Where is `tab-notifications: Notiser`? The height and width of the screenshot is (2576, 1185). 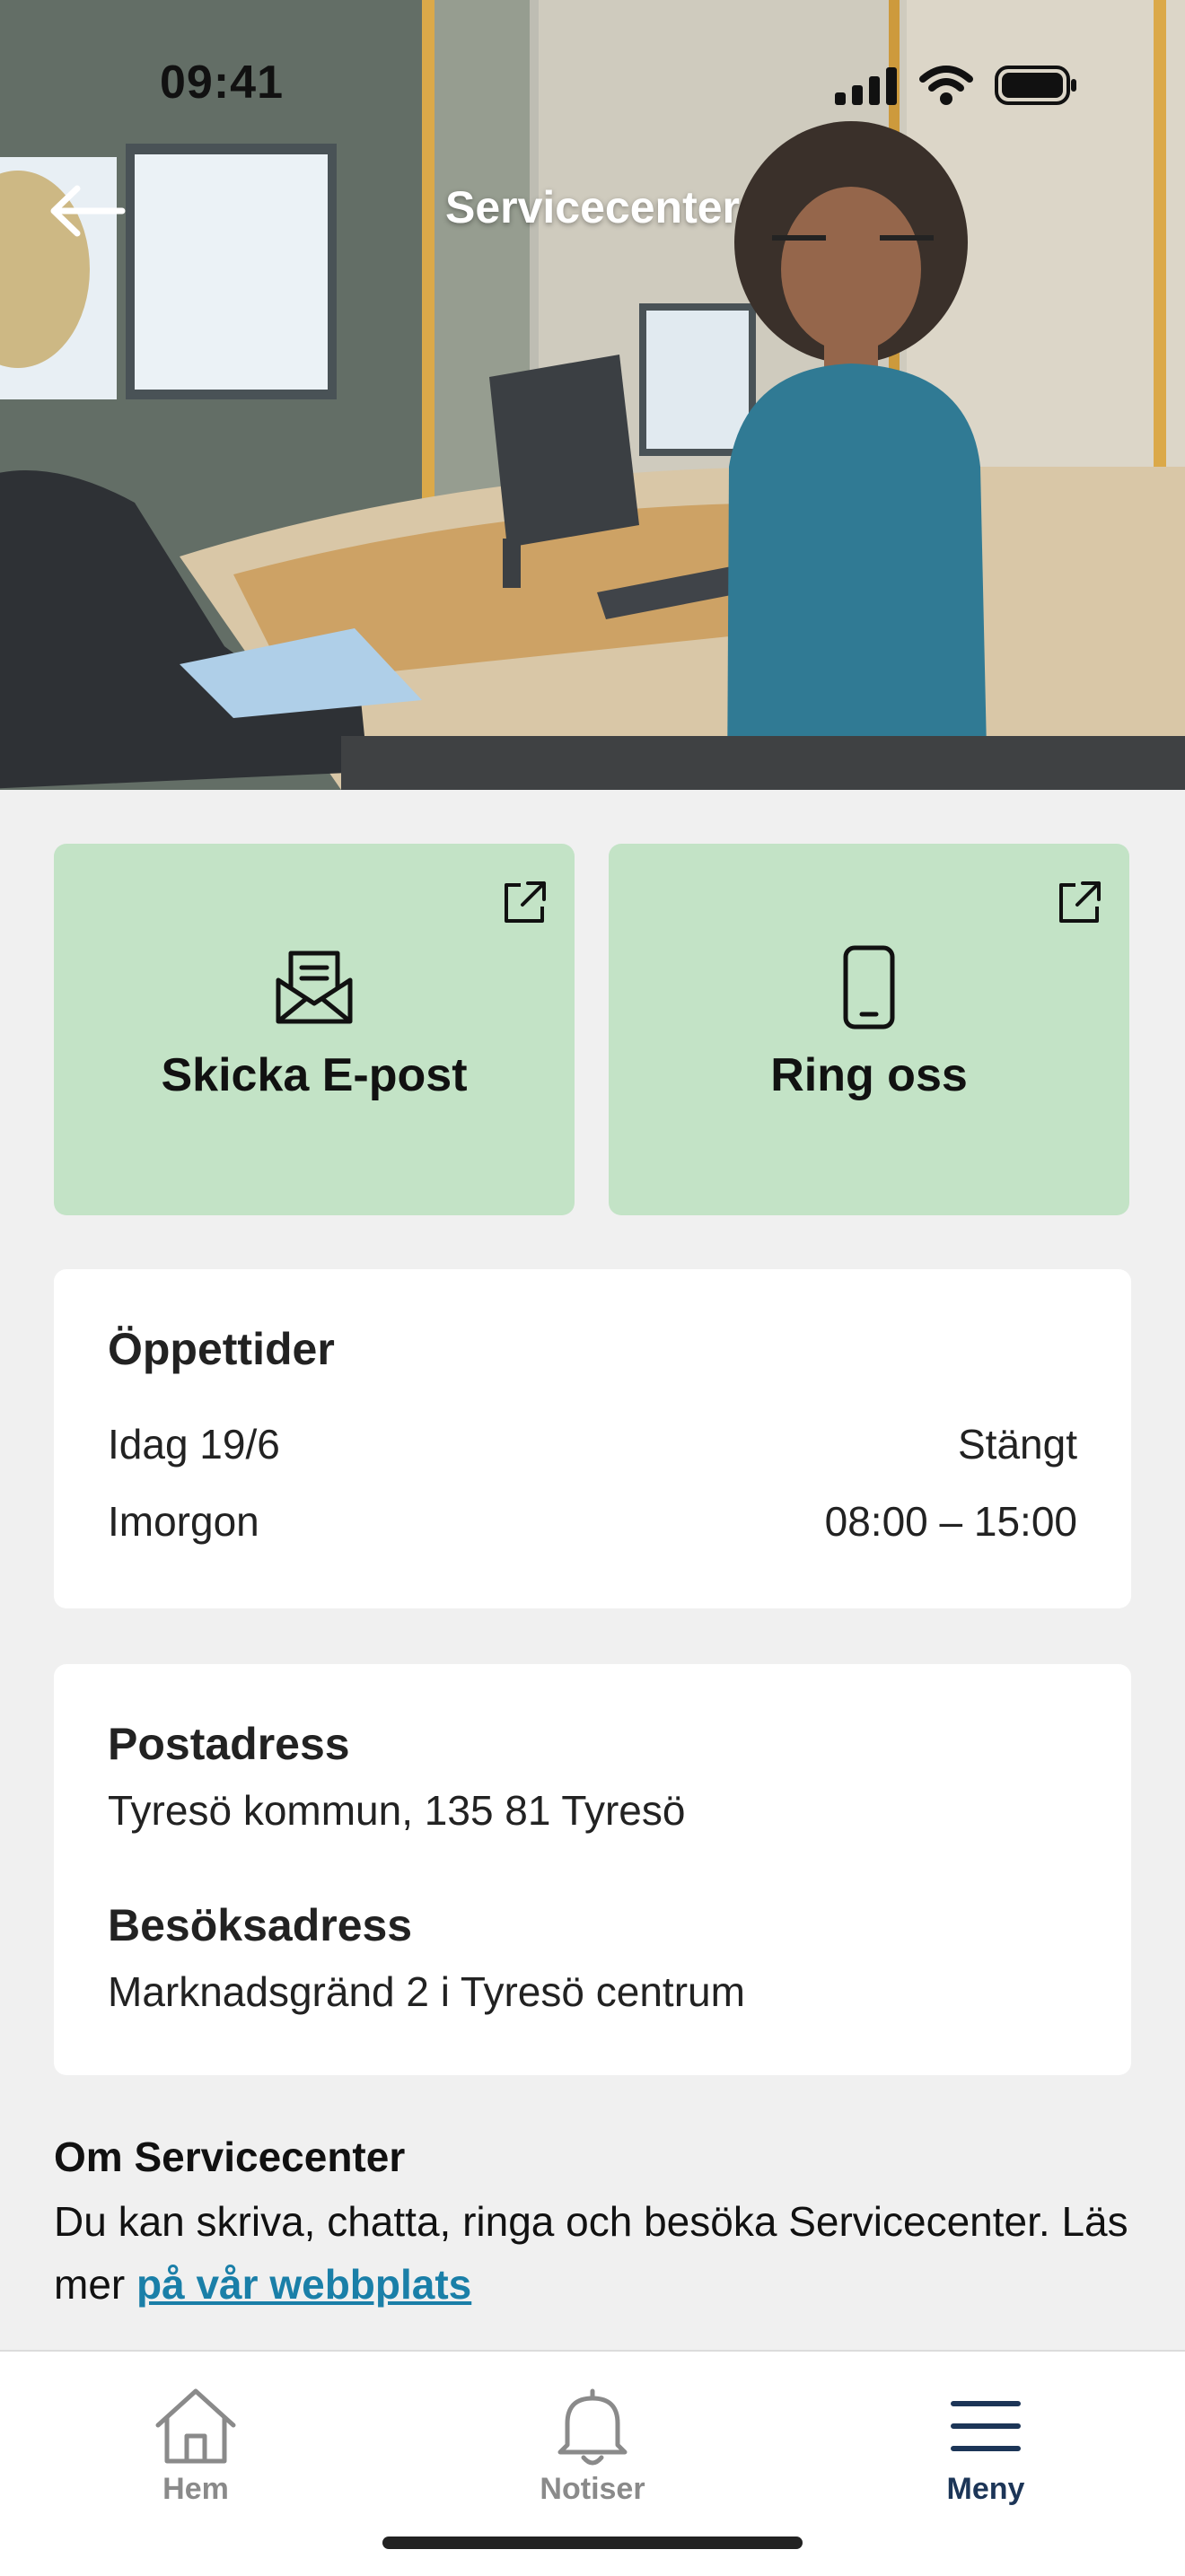
tab-notifications: Notiser is located at coordinates (592, 2448).